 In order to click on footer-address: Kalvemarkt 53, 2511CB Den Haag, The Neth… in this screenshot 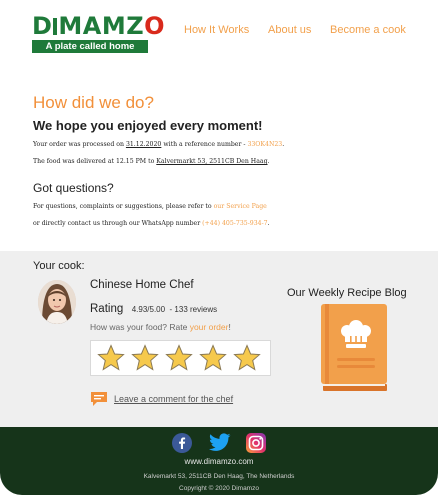, I will do `click(219, 476)`.